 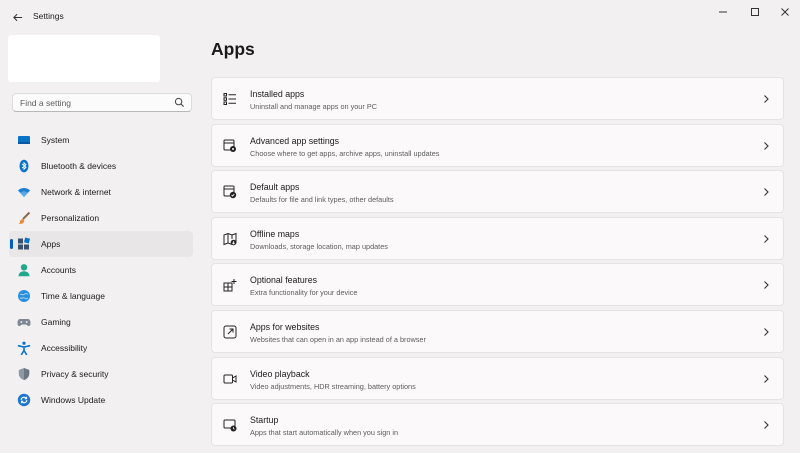 What do you see at coordinates (229, 145) in the screenshot?
I see `app-settings-icon` at bounding box center [229, 145].